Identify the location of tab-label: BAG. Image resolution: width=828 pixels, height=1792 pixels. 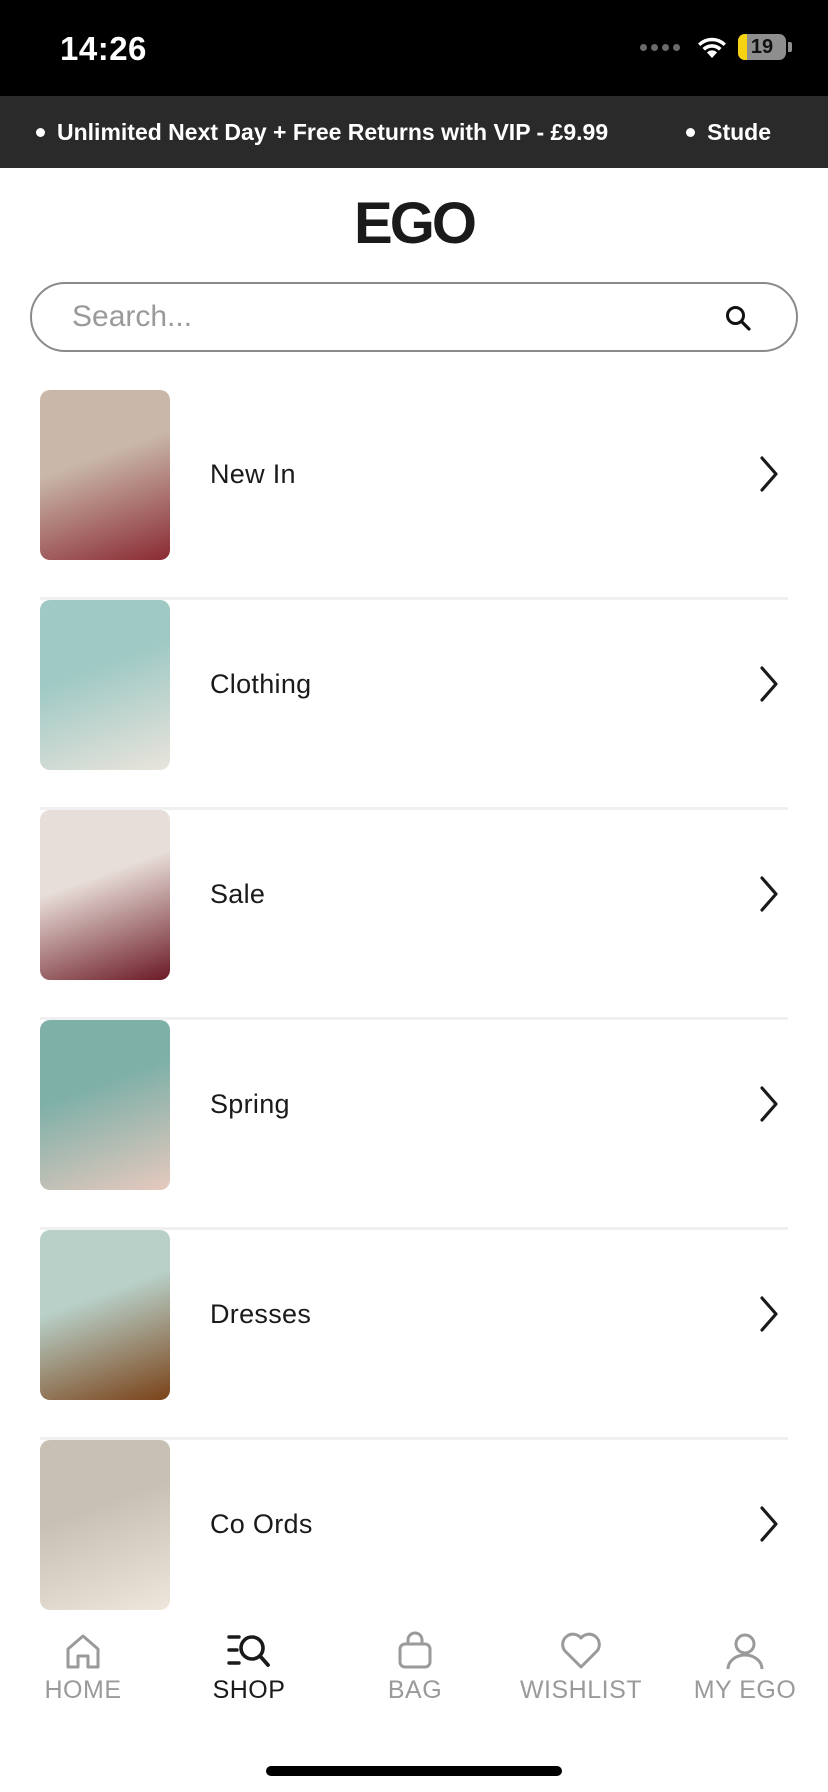
(415, 1690).